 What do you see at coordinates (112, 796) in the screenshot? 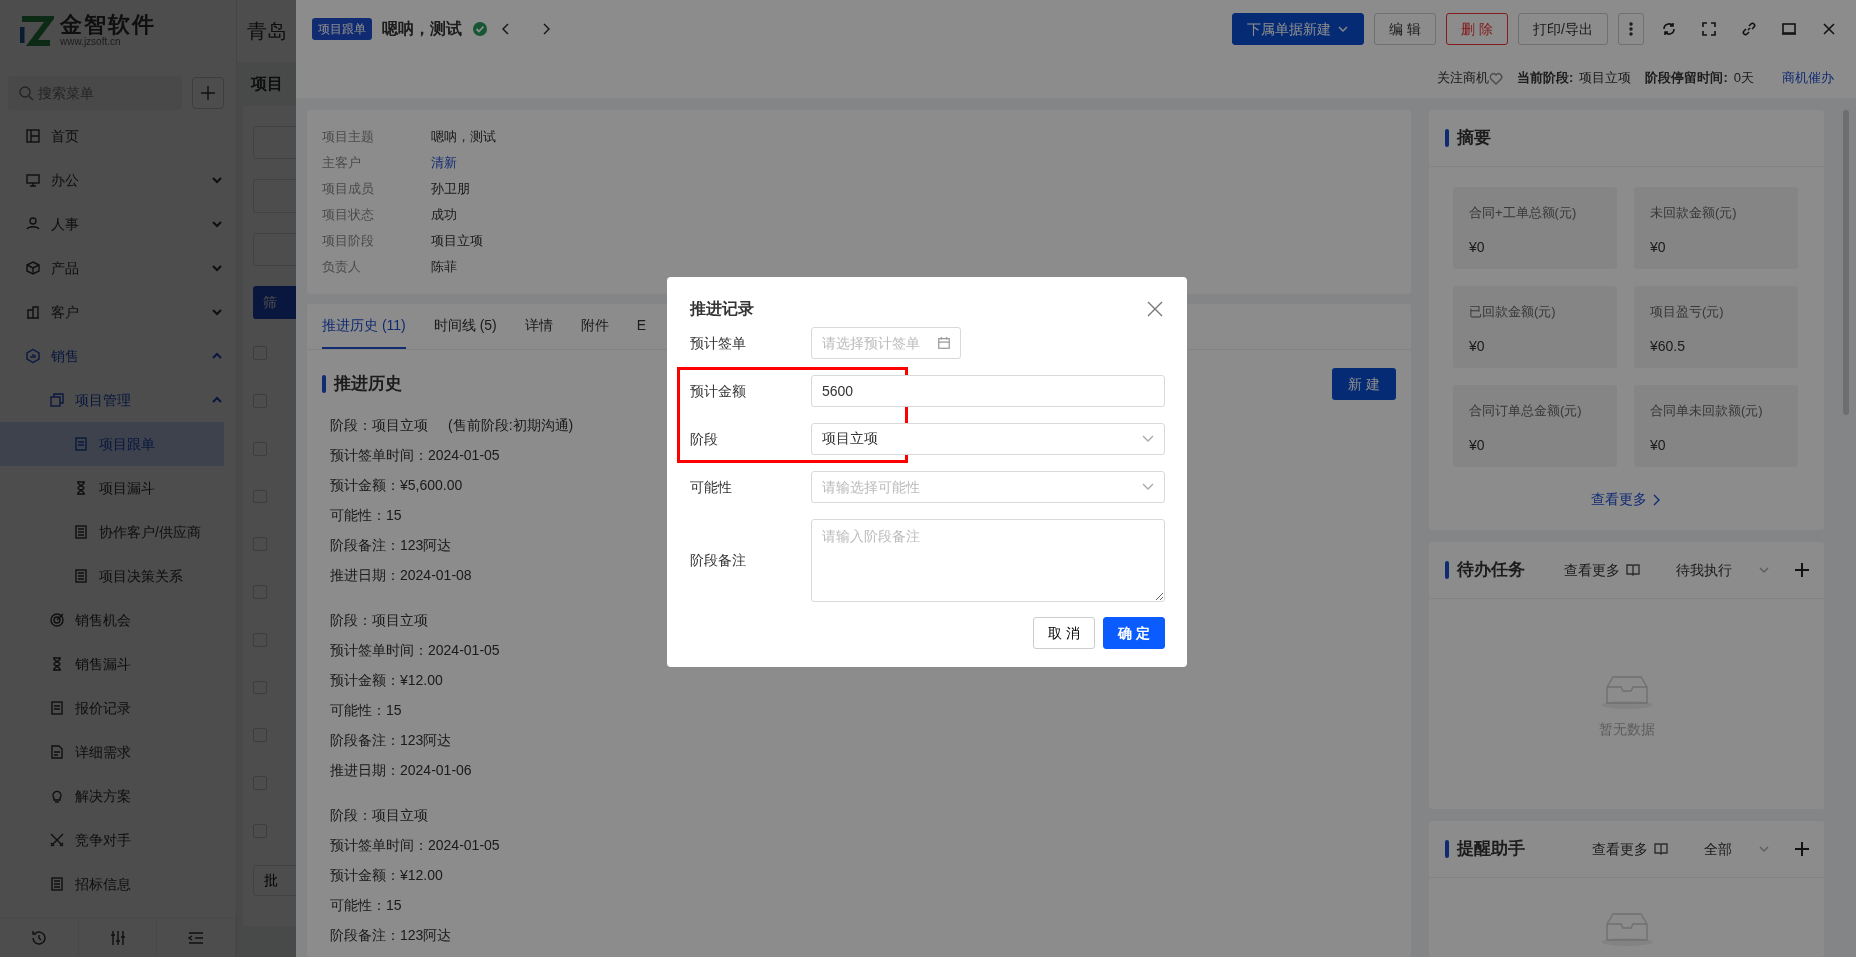
I see `menu-item: 解决方案` at bounding box center [112, 796].